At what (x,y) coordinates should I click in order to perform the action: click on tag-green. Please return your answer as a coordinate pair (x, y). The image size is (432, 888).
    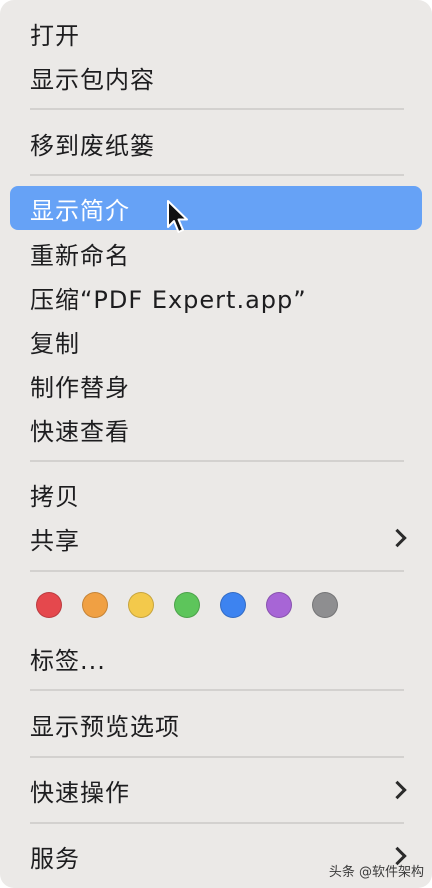
    Looking at the image, I should click on (187, 605).